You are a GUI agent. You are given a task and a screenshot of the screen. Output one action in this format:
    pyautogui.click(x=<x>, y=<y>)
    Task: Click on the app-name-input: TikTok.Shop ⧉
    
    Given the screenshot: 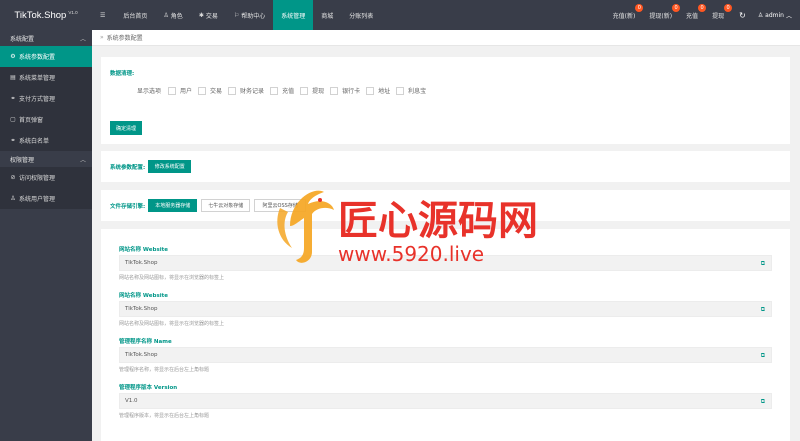 What is the action you would take?
    pyautogui.click(x=445, y=355)
    